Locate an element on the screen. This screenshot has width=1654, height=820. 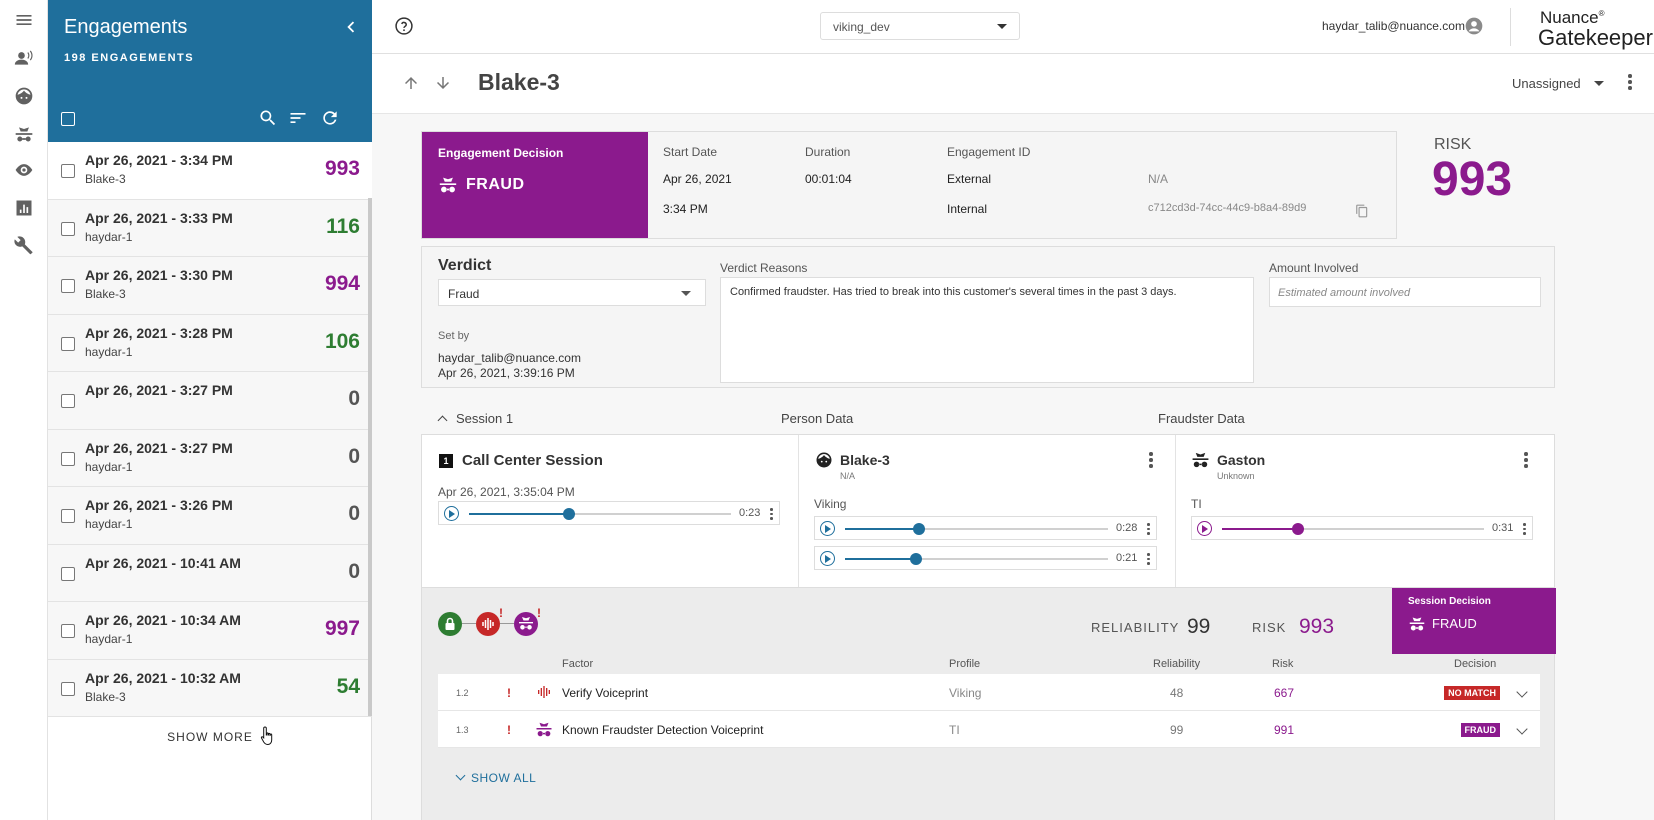
account-icon is located at coordinates (1474, 26).